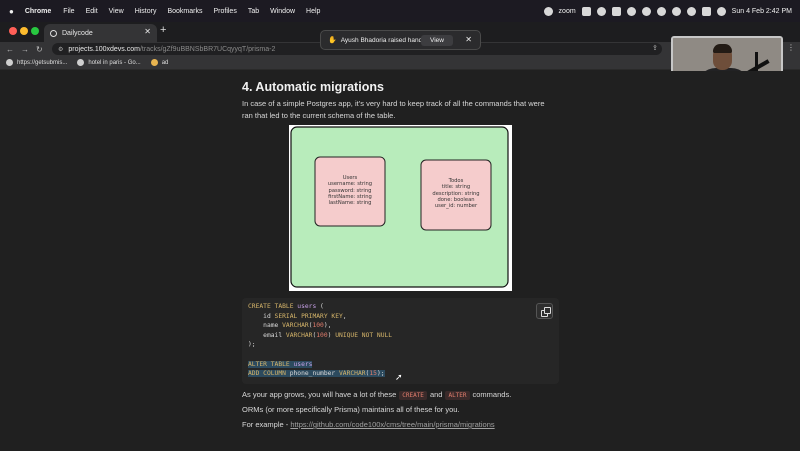 The image size is (800, 451). What do you see at coordinates (68, 11) in the screenshot?
I see `menu-file: File` at bounding box center [68, 11].